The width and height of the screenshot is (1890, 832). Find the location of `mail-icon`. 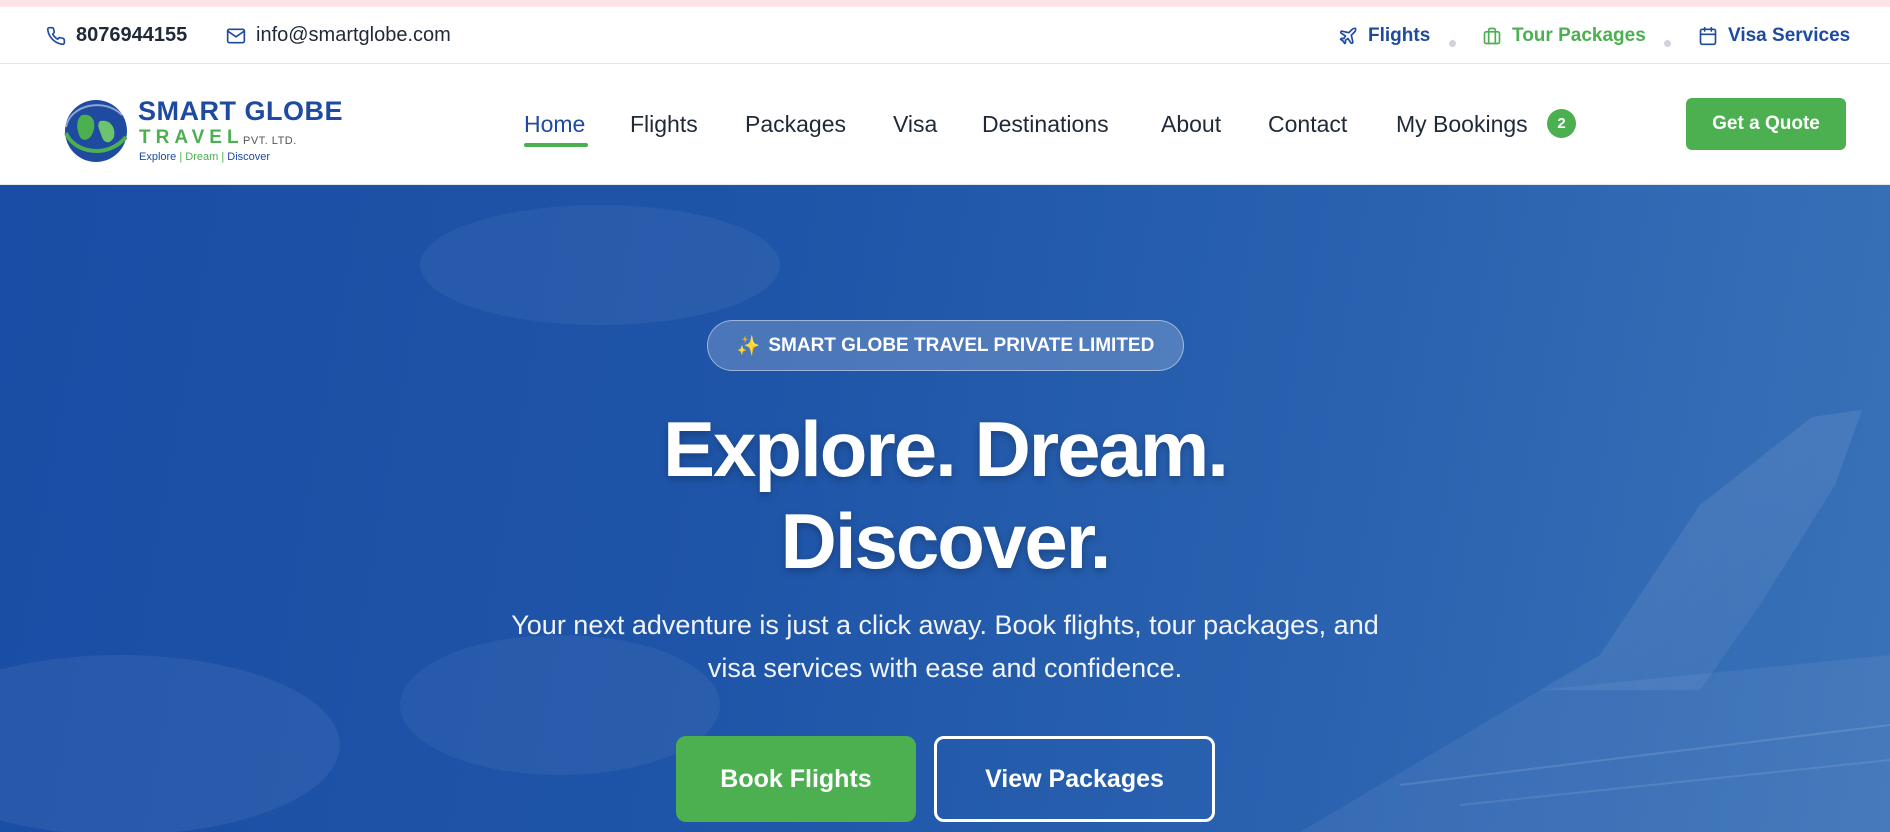

mail-icon is located at coordinates (236, 36).